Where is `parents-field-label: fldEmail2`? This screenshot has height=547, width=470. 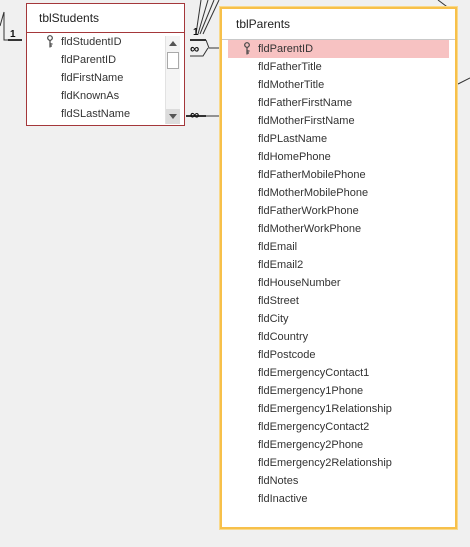
parents-field-label: fldEmail2 is located at coordinates (281, 265).